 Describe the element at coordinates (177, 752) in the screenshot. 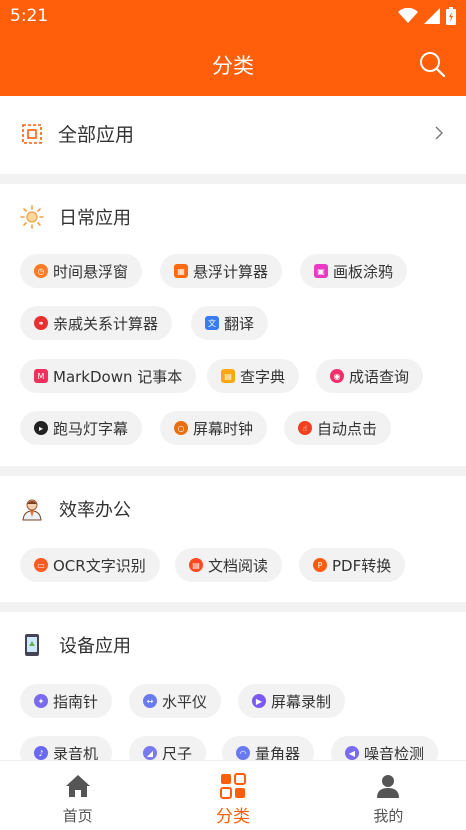

I see `chip-label: 尺子` at that location.